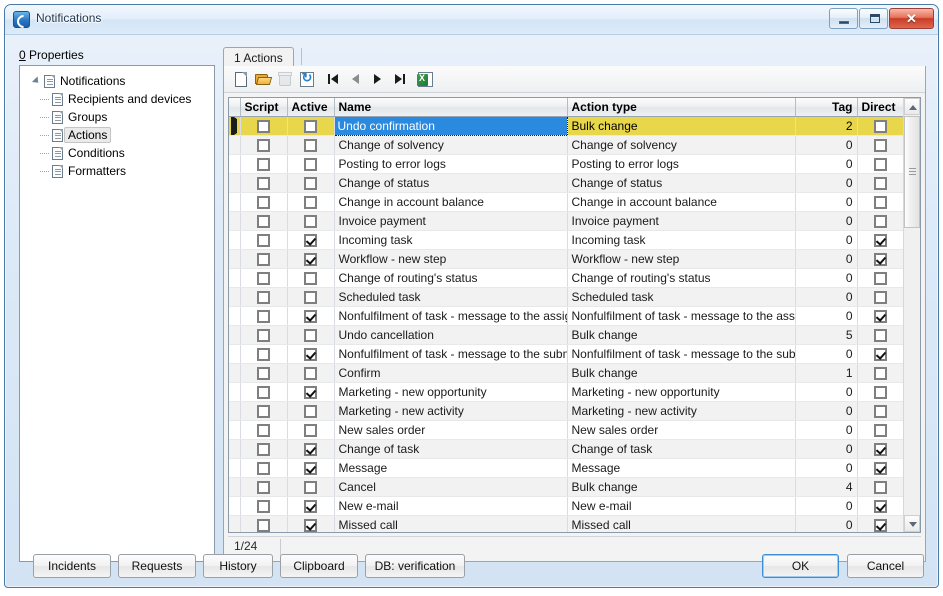 The height and width of the screenshot is (596, 943). I want to click on column-header-name: Name, so click(451, 107).